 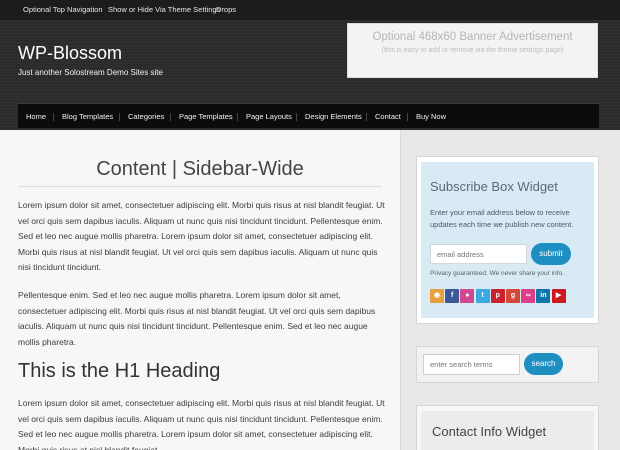 What do you see at coordinates (226, 10) in the screenshot?
I see `top-nav-item-drops: Drops` at bounding box center [226, 10].